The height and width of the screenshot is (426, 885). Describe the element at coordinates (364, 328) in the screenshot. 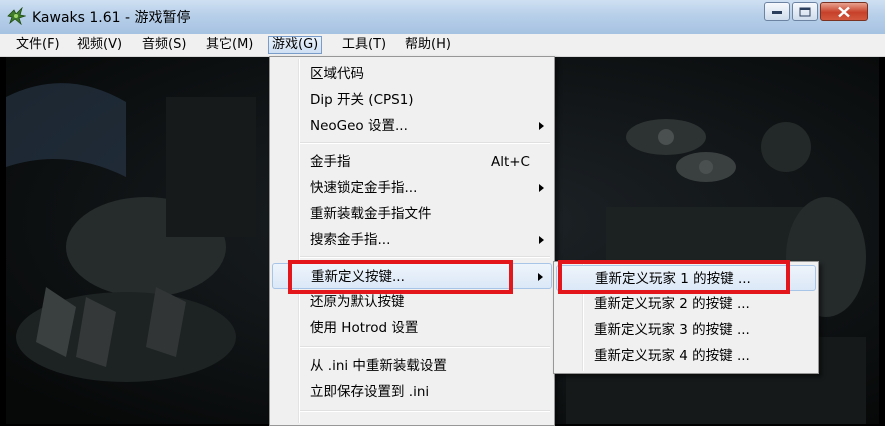

I see `menu-item-label: 使用 Hotrod 设置` at that location.